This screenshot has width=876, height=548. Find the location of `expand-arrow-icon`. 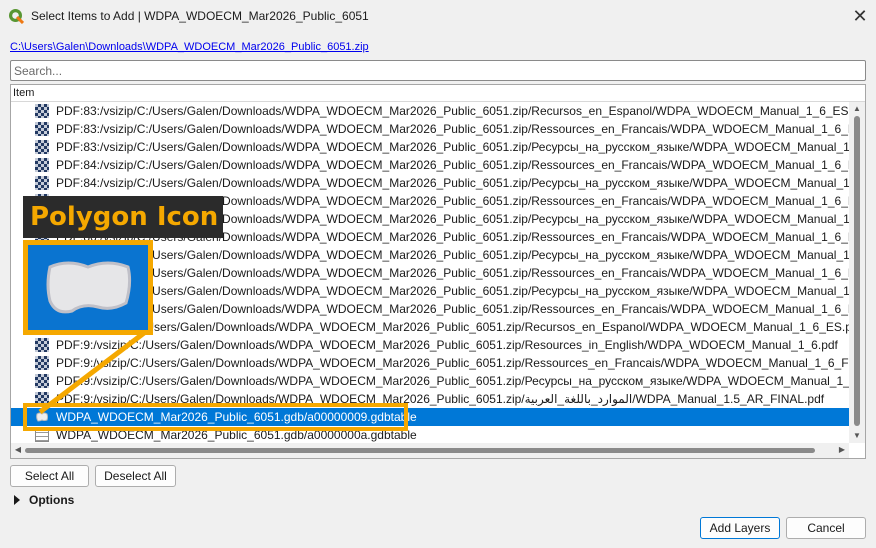

expand-arrow-icon is located at coordinates (17, 500).